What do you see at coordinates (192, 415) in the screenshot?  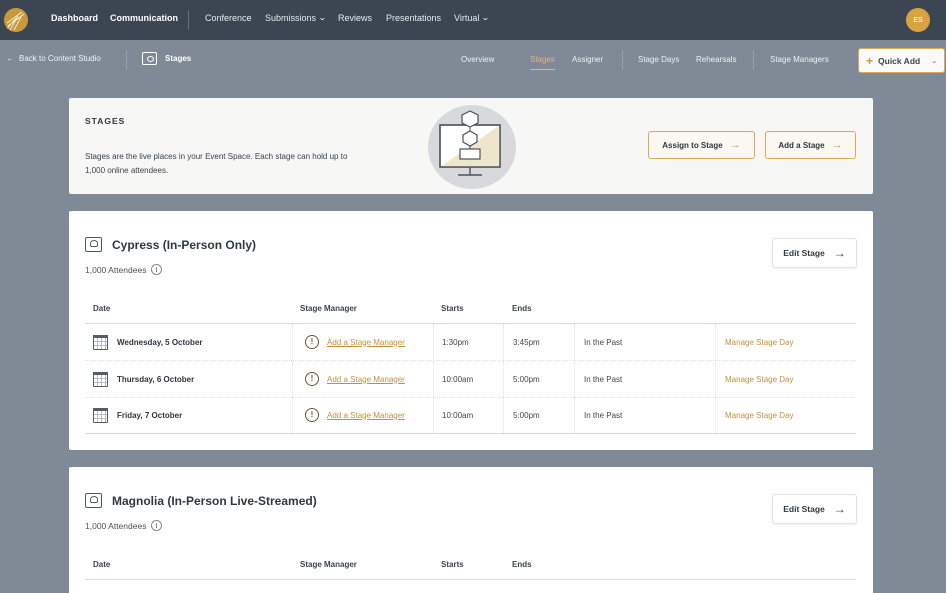 I see `date-cell: Friday, 7 October` at bounding box center [192, 415].